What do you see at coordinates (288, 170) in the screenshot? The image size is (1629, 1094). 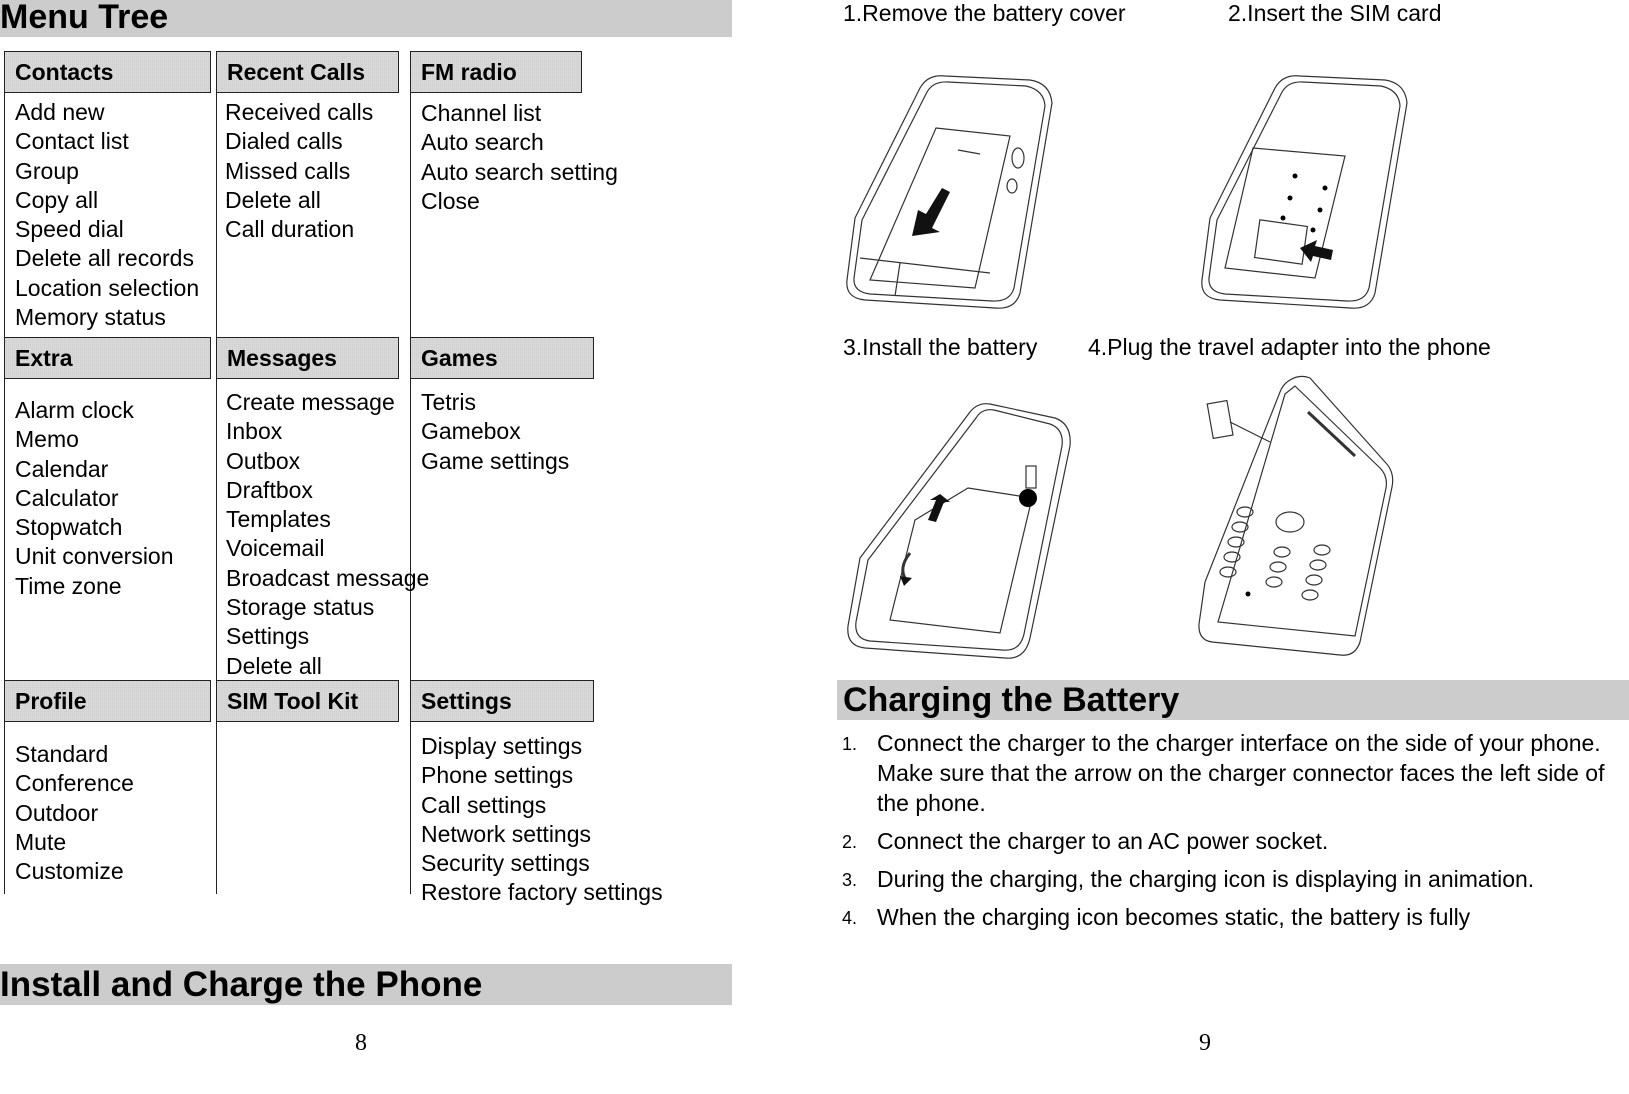 I see `menu-item: Missed calls` at bounding box center [288, 170].